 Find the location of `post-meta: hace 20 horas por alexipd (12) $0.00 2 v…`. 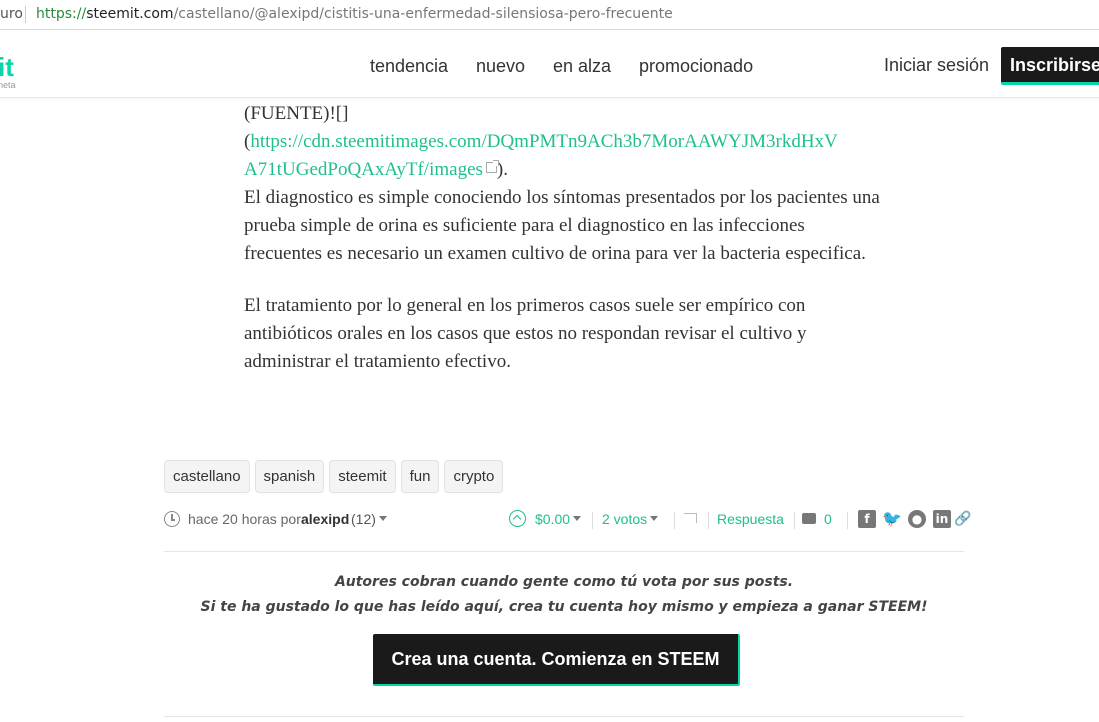

post-meta: hace 20 horas por alexipd (12) $0.00 2 v… is located at coordinates (567, 520).